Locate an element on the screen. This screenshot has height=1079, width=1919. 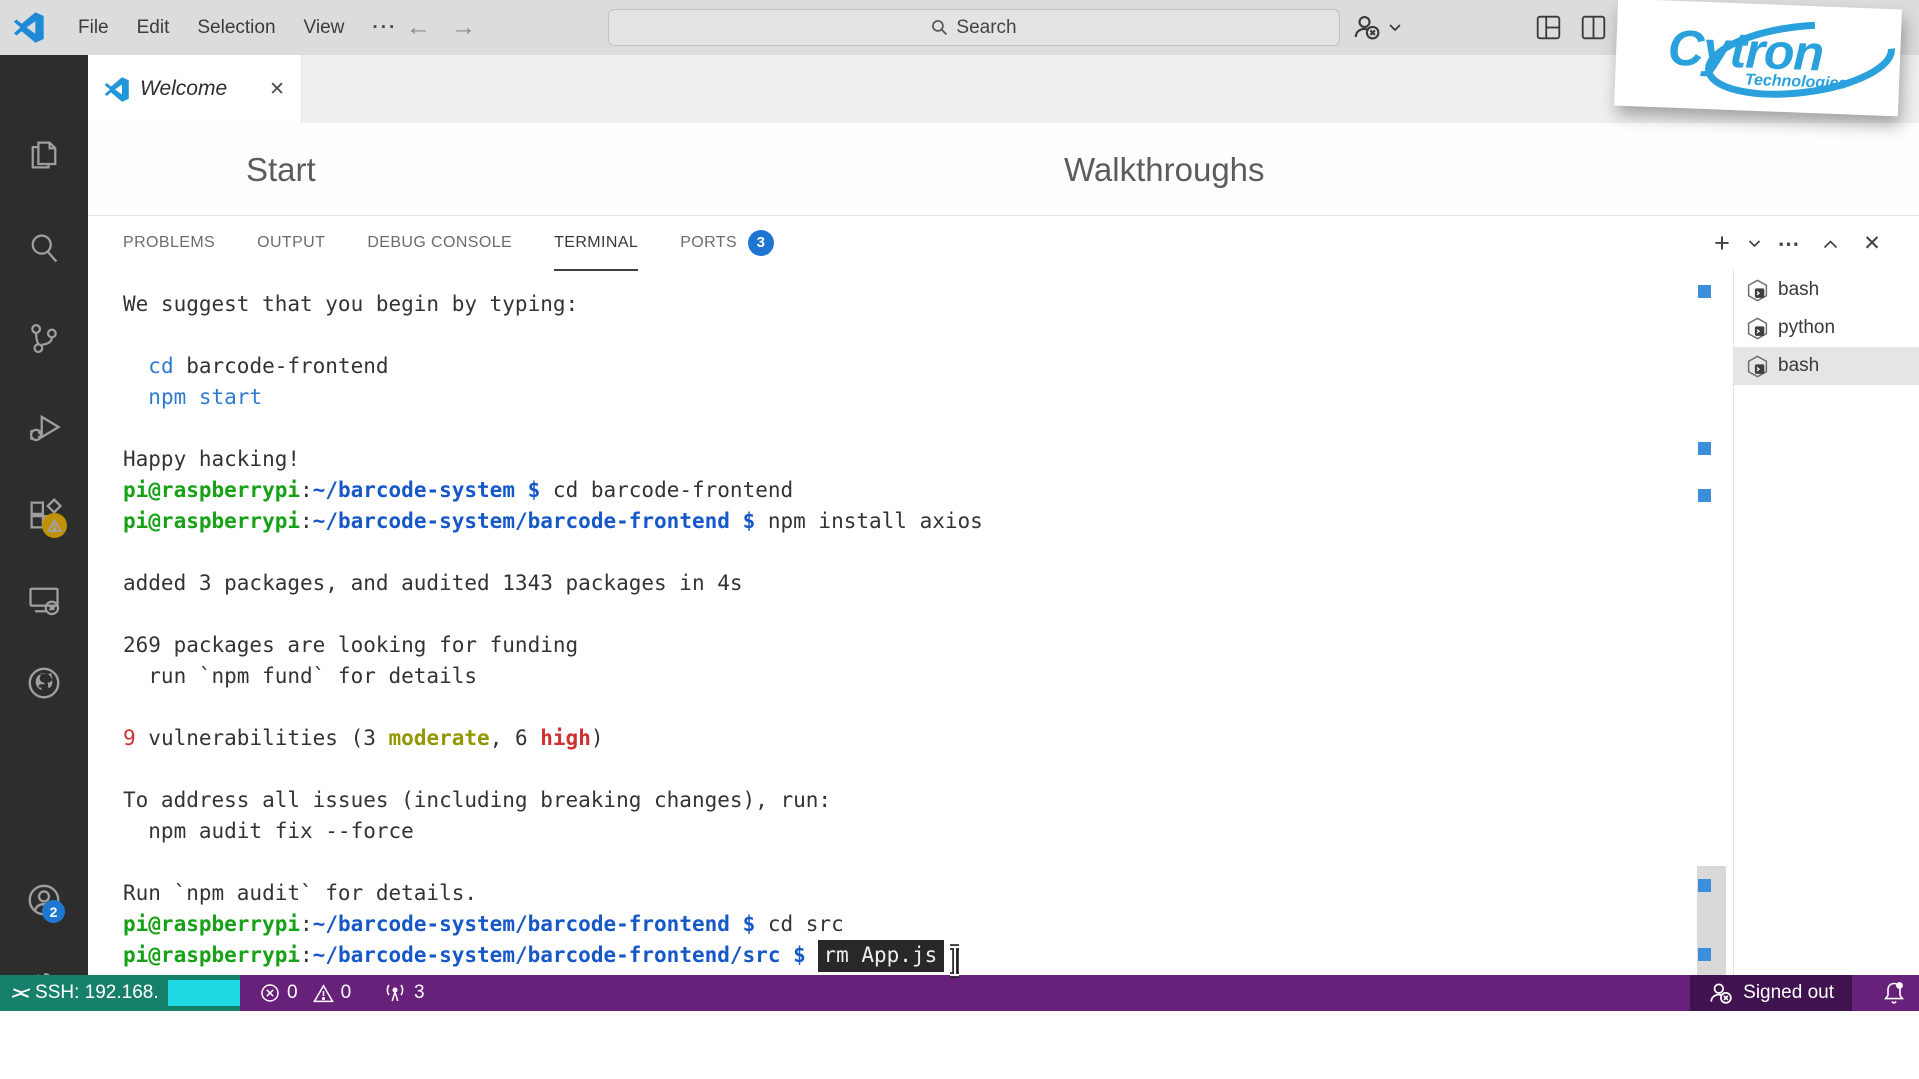
back-arrow-icon: ← is located at coordinates (418, 27).